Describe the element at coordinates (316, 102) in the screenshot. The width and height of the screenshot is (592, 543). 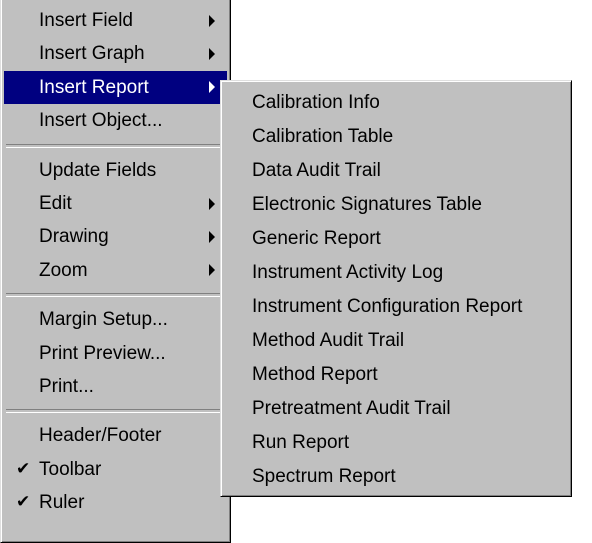
I see `submenu-item-label: Calibration Info` at that location.